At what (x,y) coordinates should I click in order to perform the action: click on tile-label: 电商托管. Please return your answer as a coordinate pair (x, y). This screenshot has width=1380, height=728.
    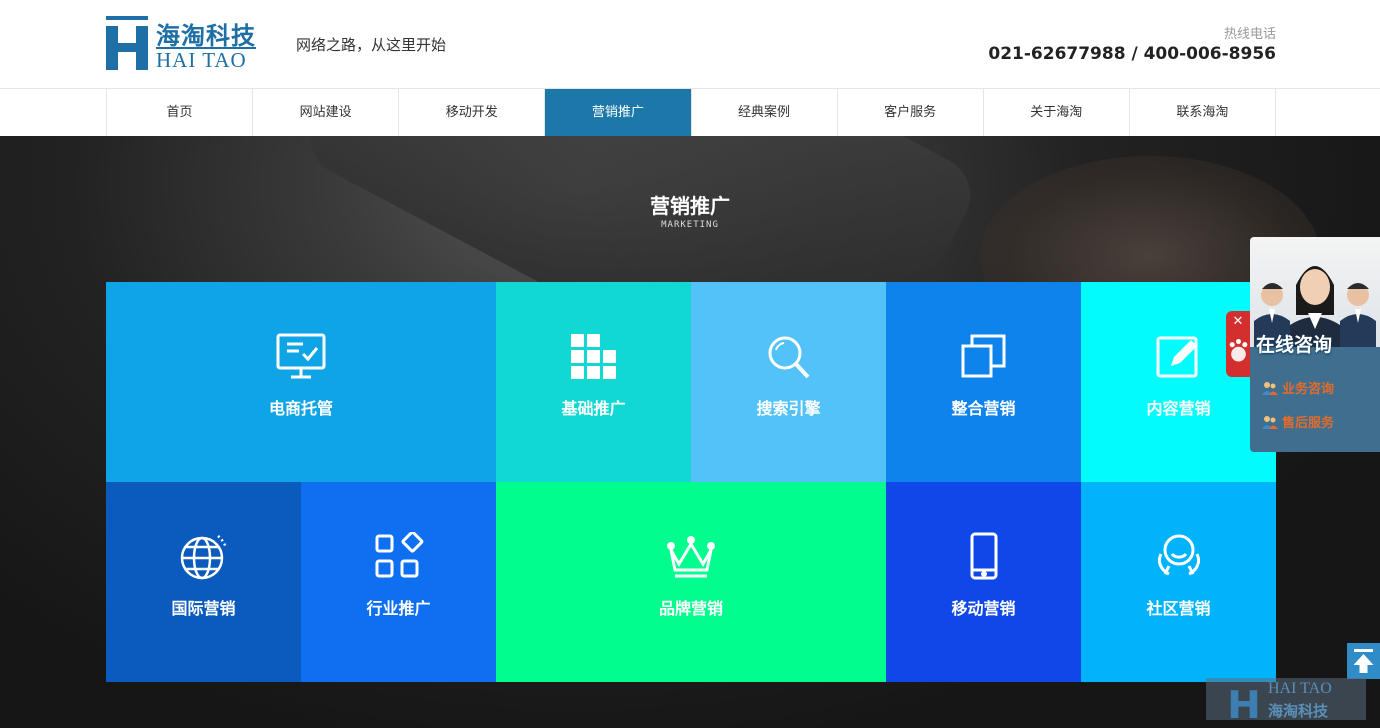
    Looking at the image, I should click on (300, 408).